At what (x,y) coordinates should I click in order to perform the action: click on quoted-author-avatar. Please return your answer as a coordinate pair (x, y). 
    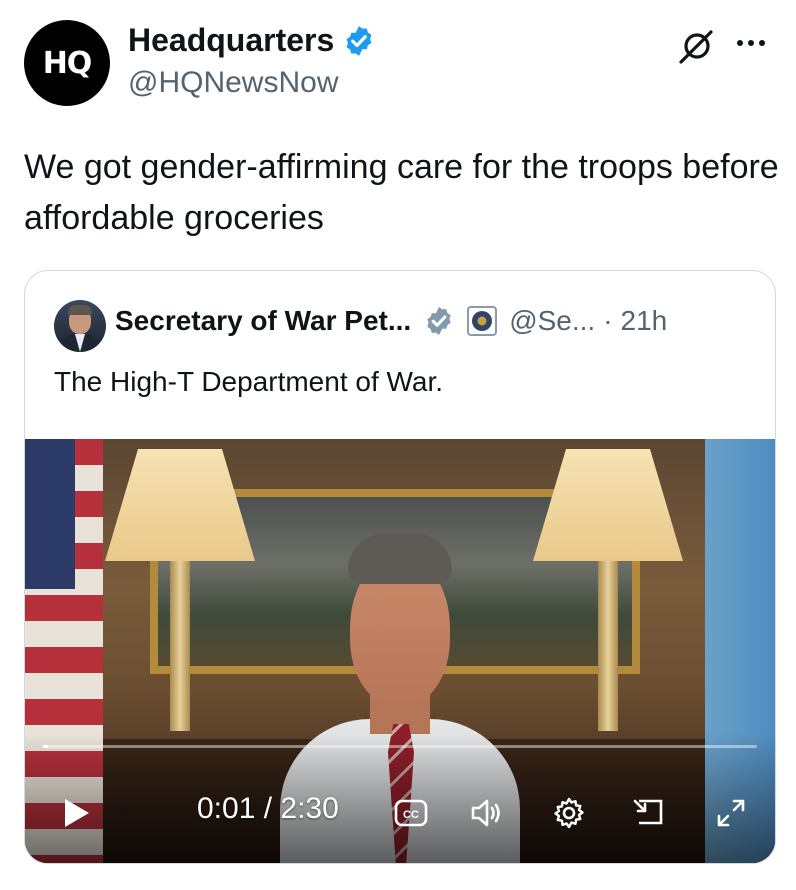
    Looking at the image, I should click on (80, 326).